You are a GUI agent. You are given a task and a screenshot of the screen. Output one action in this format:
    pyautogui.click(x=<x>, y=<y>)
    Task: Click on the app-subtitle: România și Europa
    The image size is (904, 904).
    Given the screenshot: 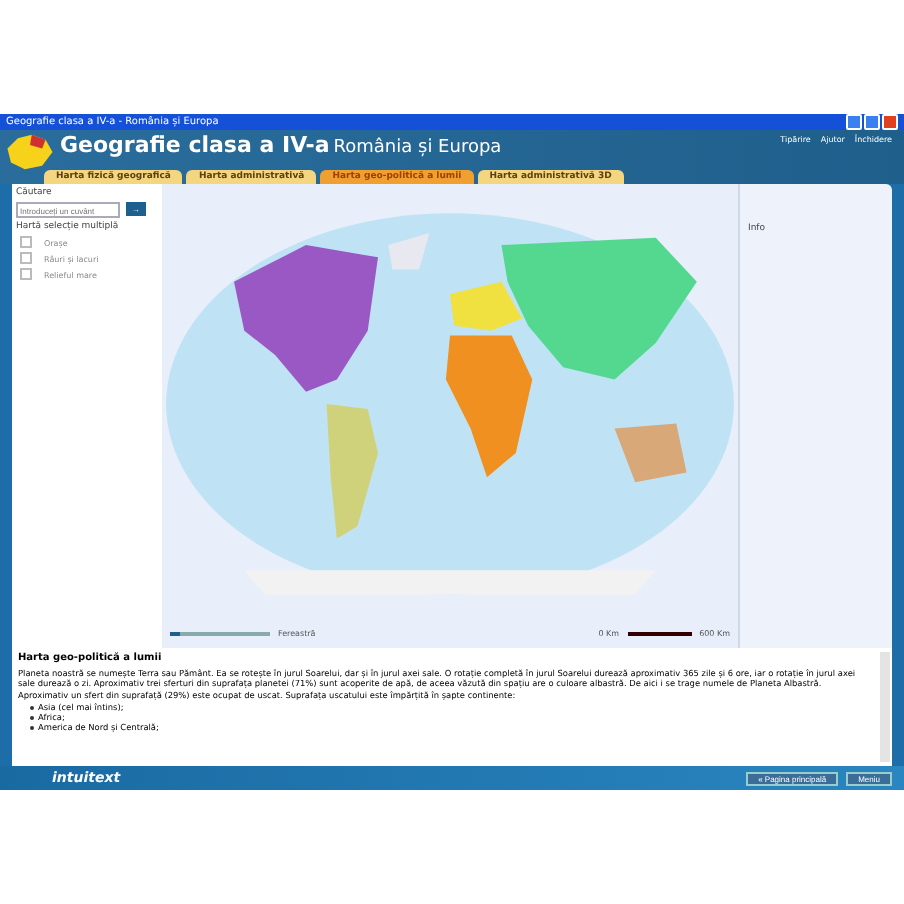 What is the action you would take?
    pyautogui.click(x=417, y=148)
    